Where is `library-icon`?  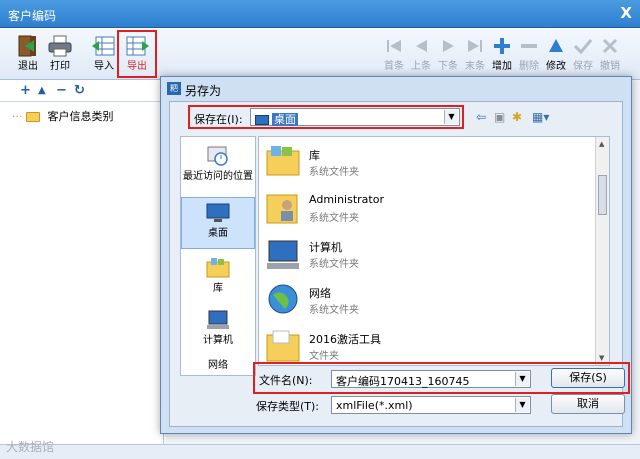
library-icon is located at coordinates (218, 268).